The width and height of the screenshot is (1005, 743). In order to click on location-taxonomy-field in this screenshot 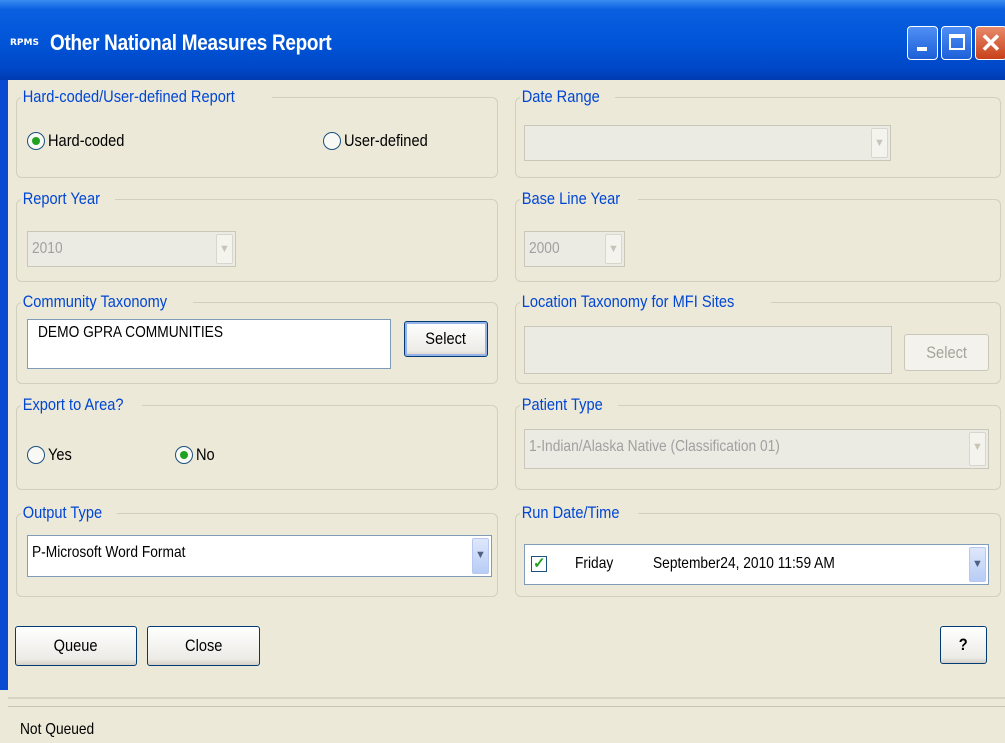, I will do `click(708, 350)`.